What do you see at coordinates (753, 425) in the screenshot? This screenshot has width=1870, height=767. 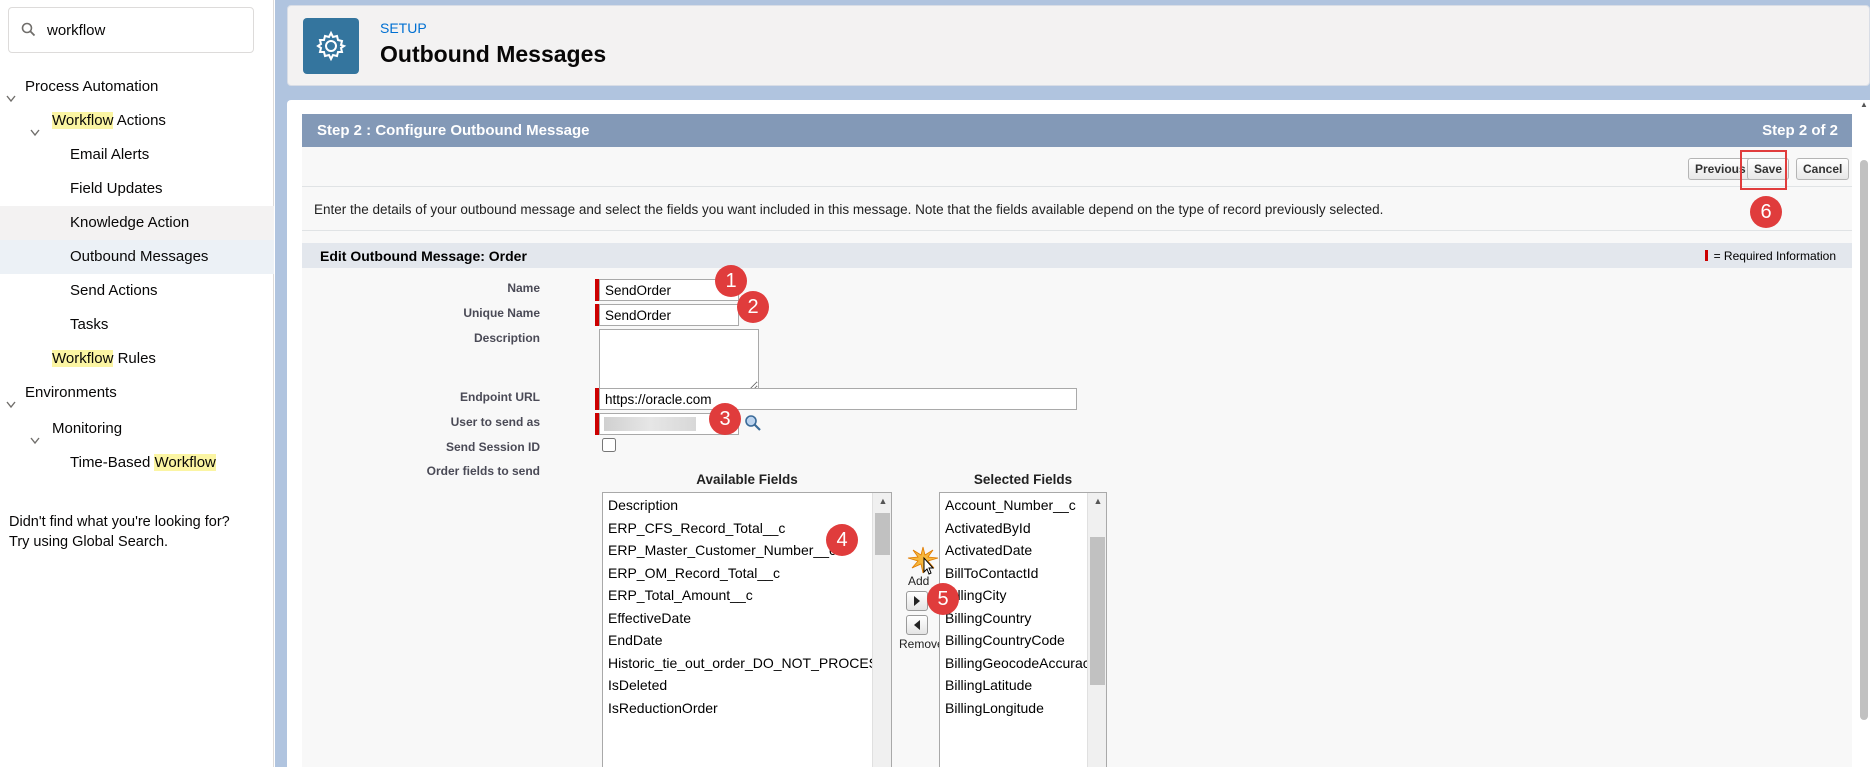 I see `lookup-icon` at bounding box center [753, 425].